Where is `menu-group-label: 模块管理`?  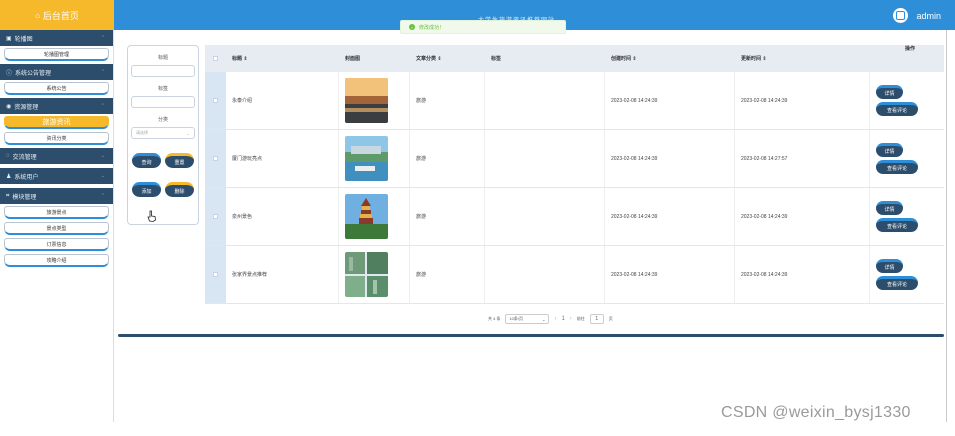 menu-group-label: 模块管理 is located at coordinates (24, 197).